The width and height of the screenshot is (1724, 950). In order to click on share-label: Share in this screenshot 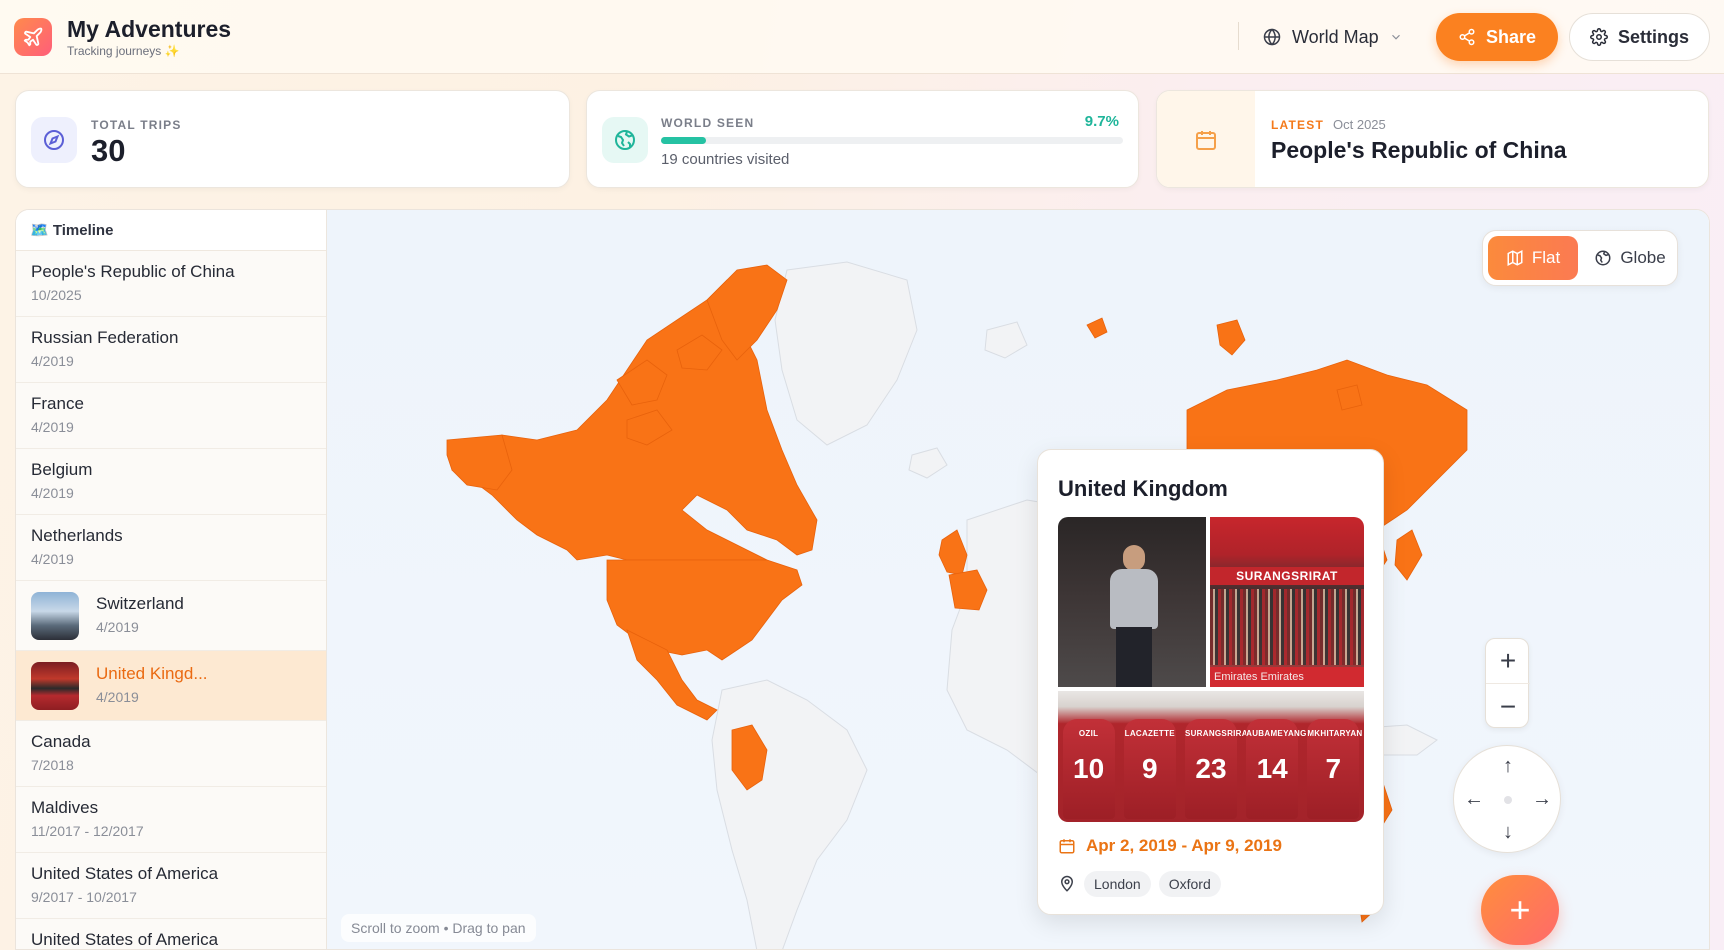, I will do `click(1511, 36)`.